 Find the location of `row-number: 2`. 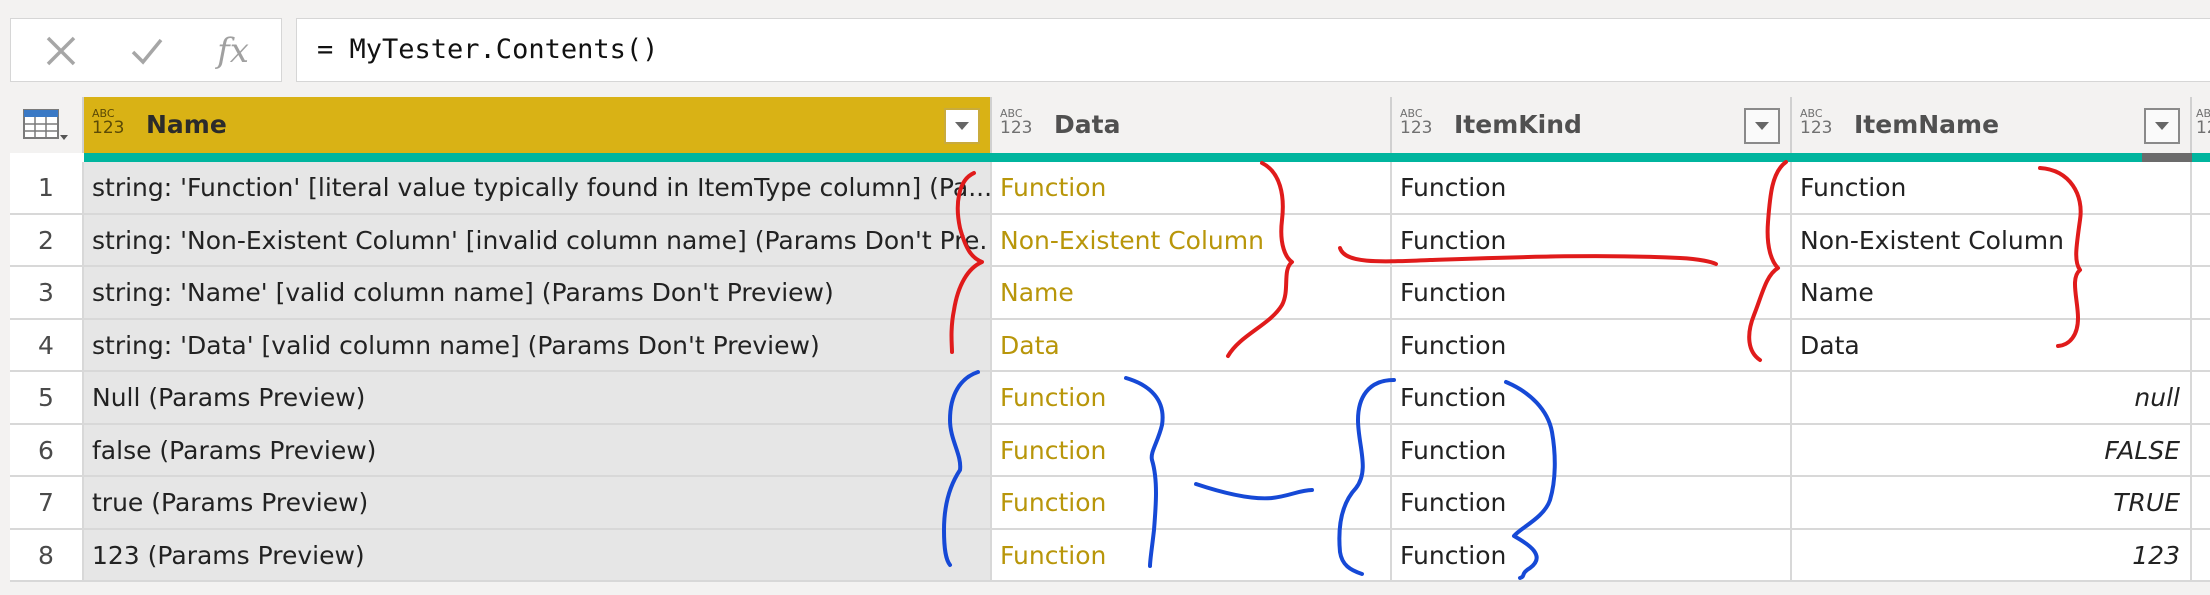

row-number: 2 is located at coordinates (47, 240).